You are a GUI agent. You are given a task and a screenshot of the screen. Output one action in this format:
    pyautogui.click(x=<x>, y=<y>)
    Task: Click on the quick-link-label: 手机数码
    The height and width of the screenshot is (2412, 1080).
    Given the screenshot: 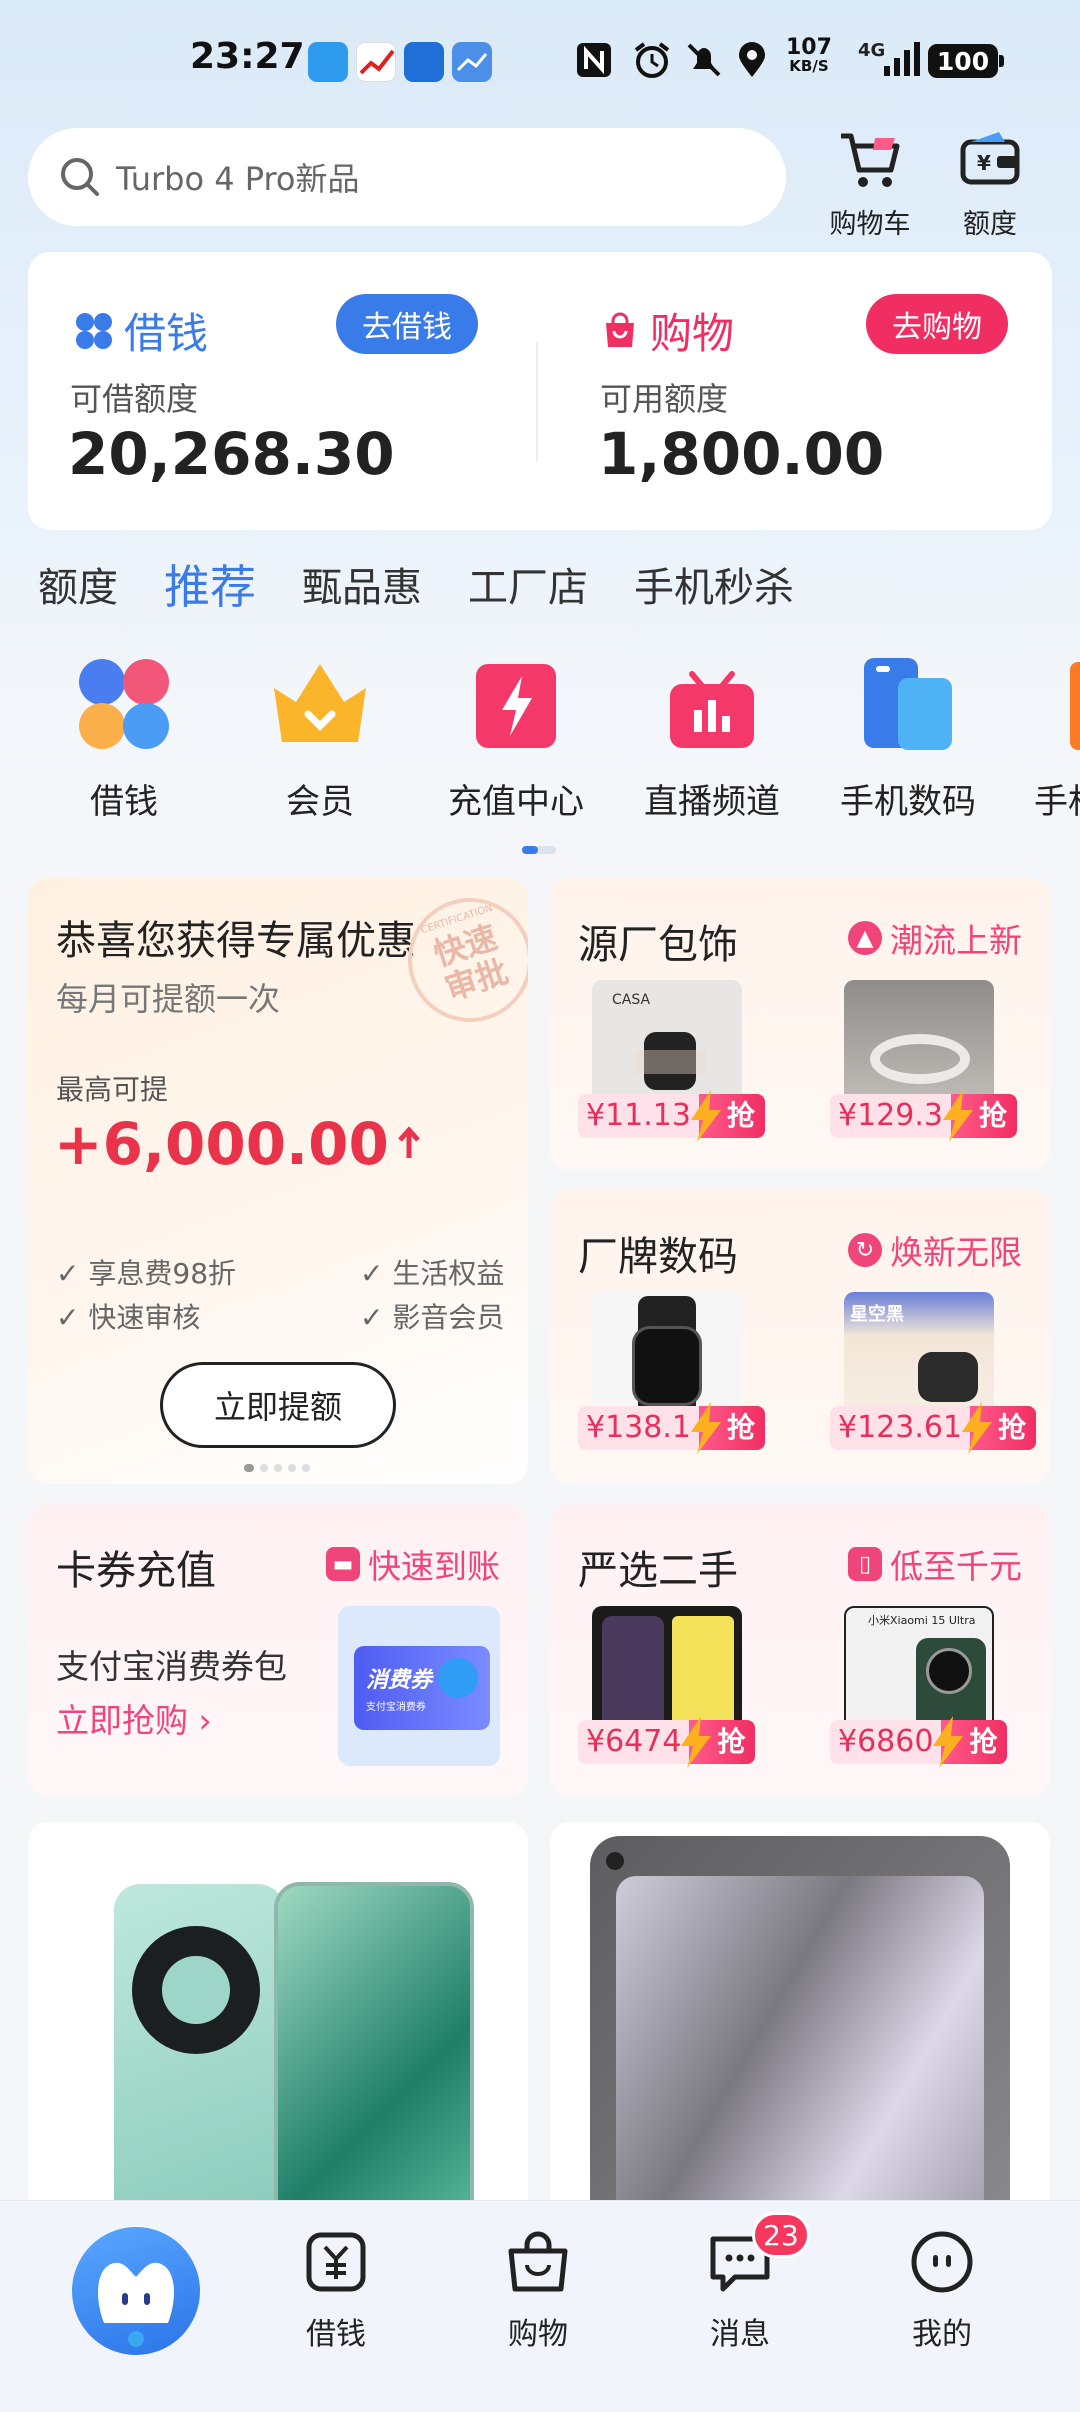 What is the action you would take?
    pyautogui.click(x=908, y=802)
    